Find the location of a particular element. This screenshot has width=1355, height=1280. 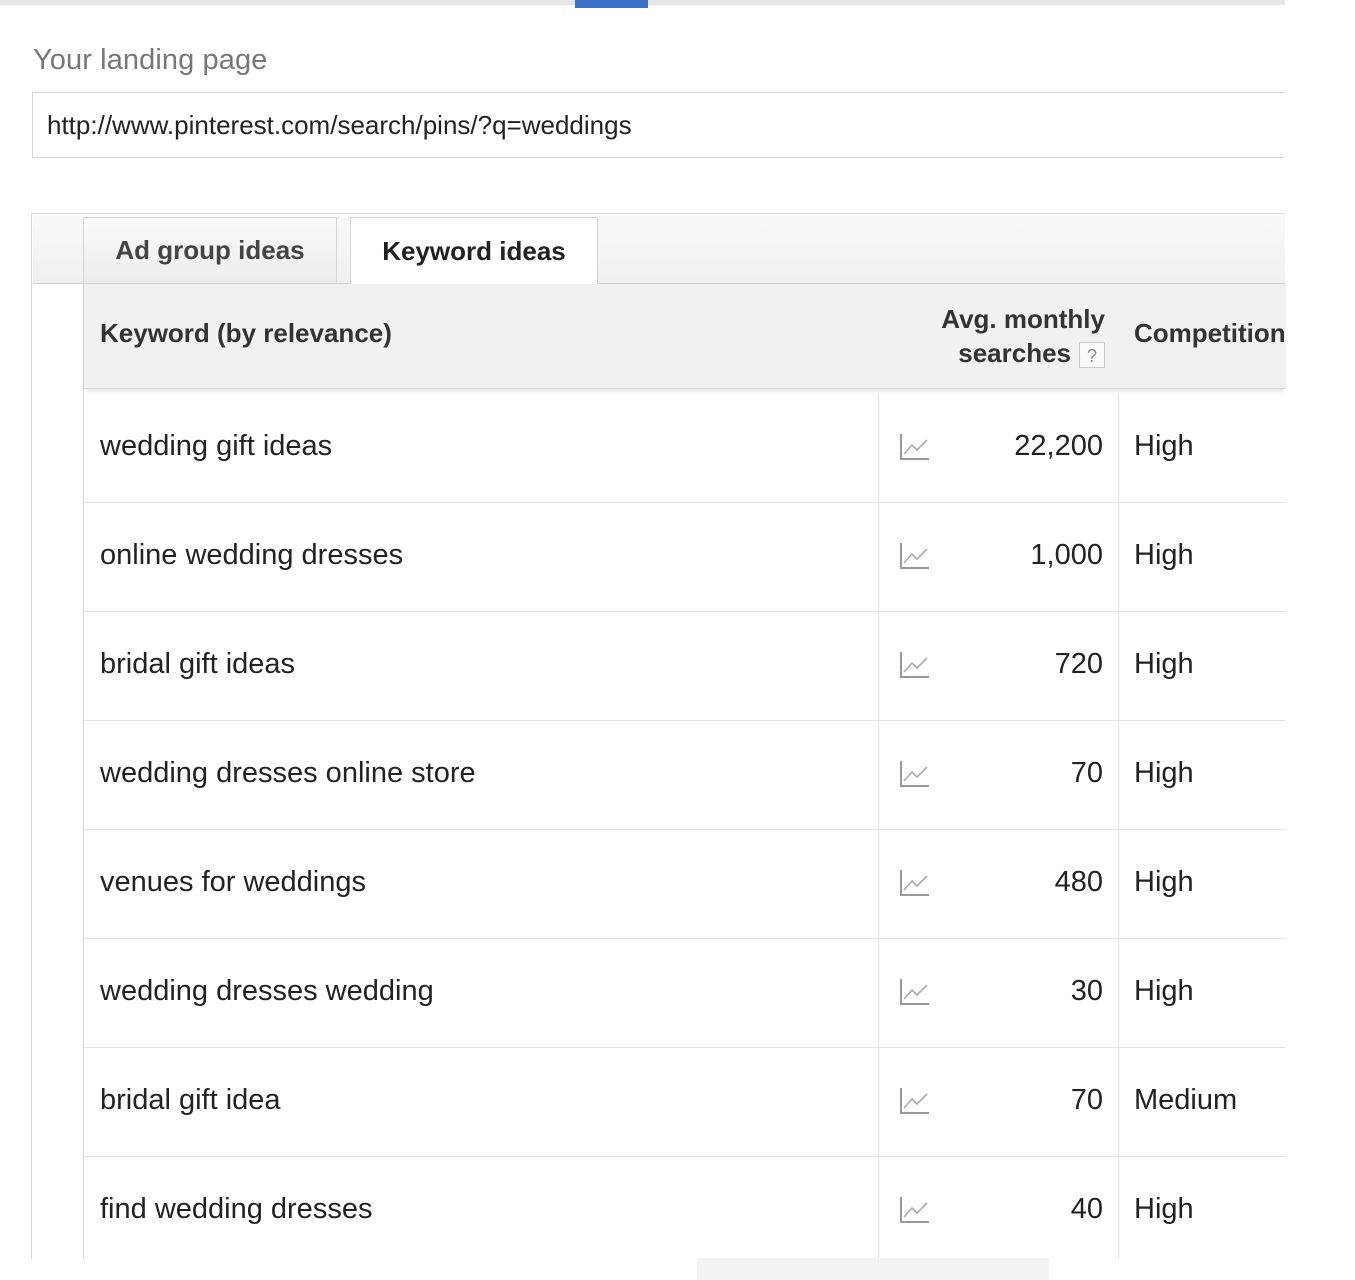

keyword-cell: online wedding dresses is located at coordinates (252, 555).